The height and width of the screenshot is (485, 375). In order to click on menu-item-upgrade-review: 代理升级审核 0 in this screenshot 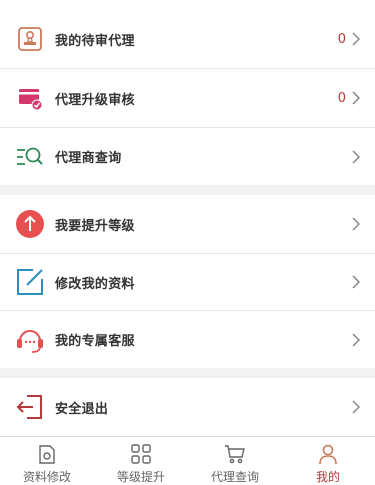, I will do `click(187, 98)`.